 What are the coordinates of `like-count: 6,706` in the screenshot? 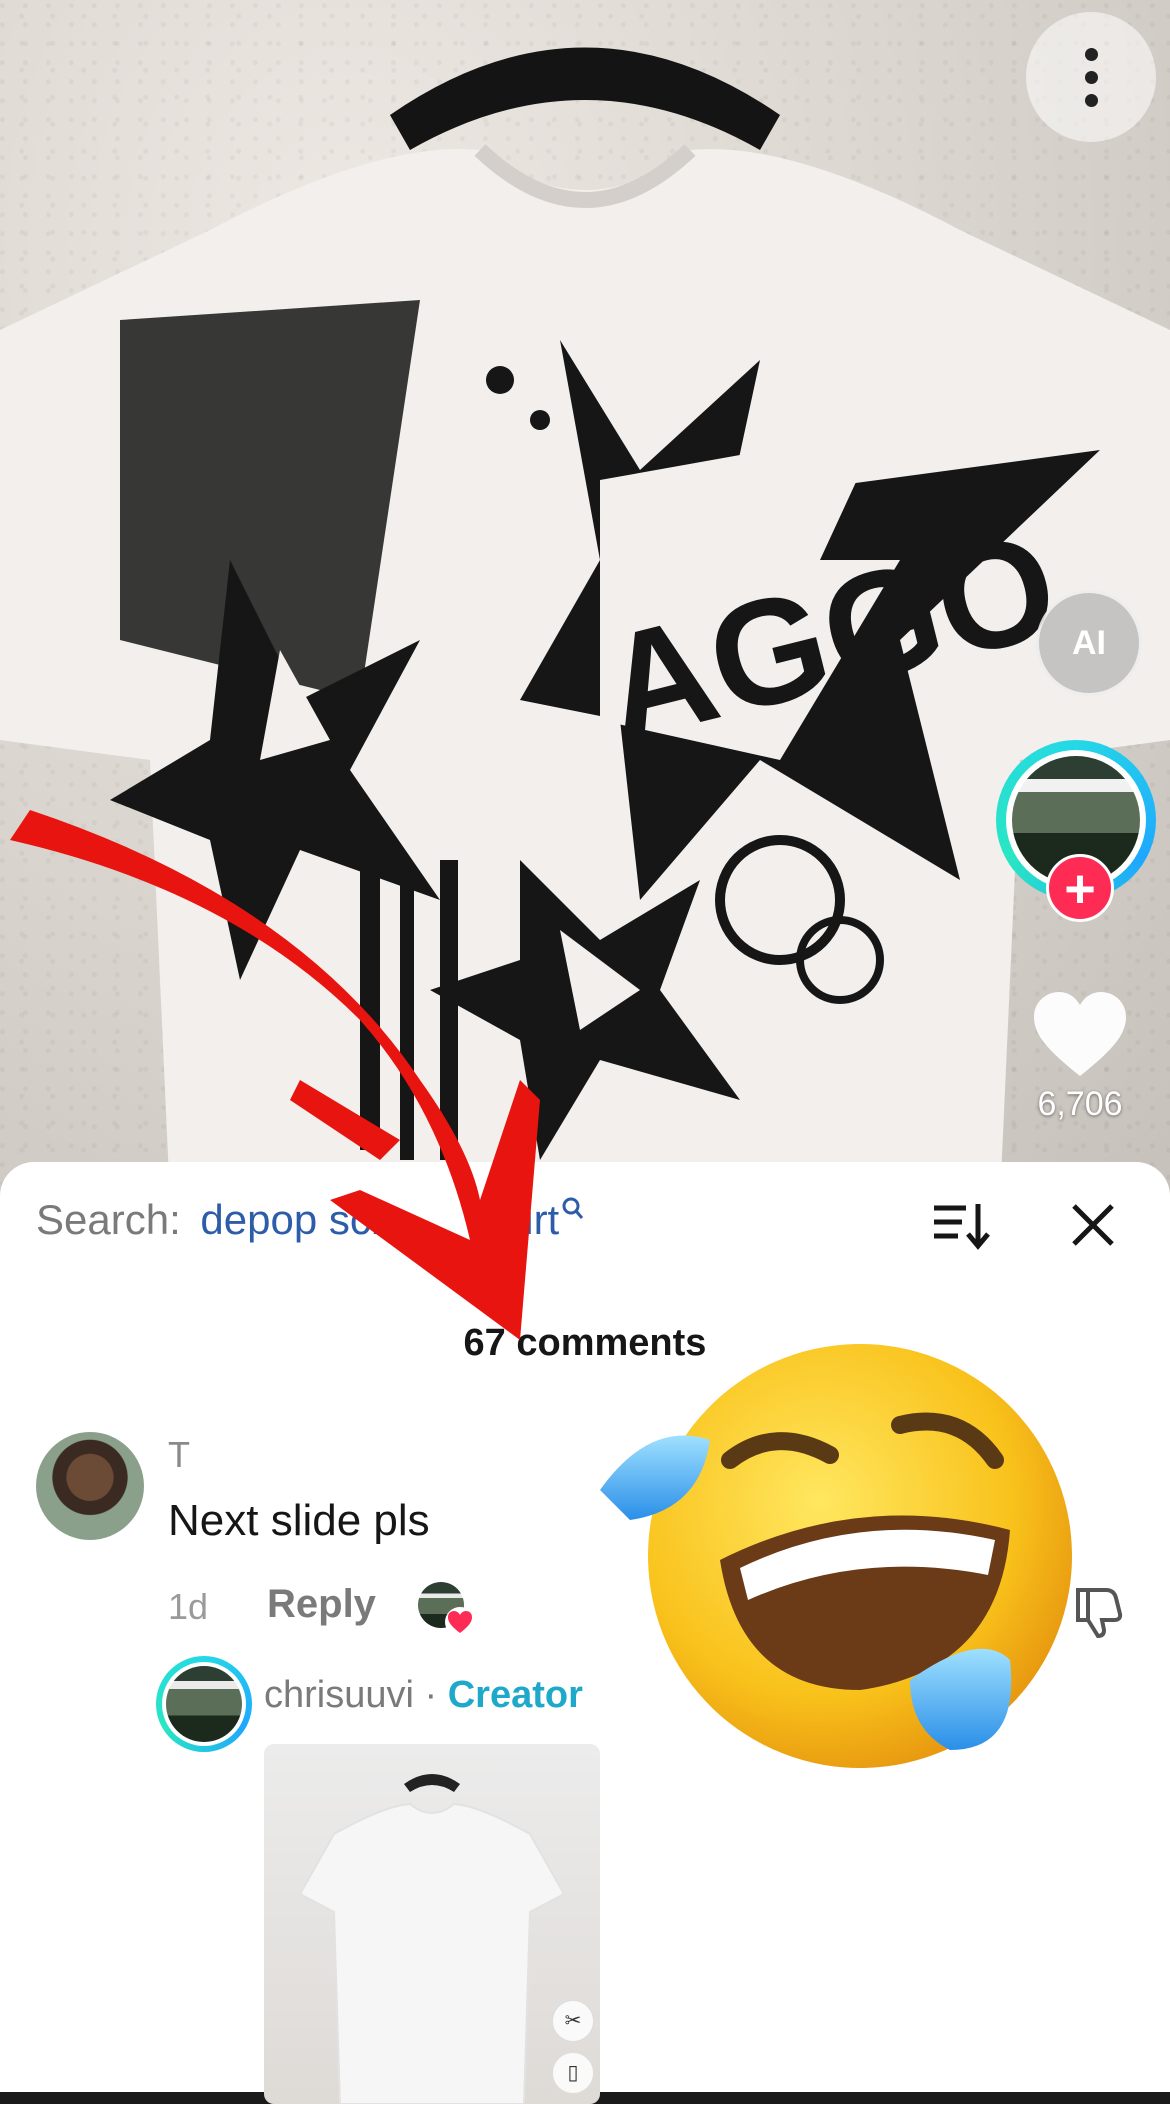 It's located at (1080, 1104).